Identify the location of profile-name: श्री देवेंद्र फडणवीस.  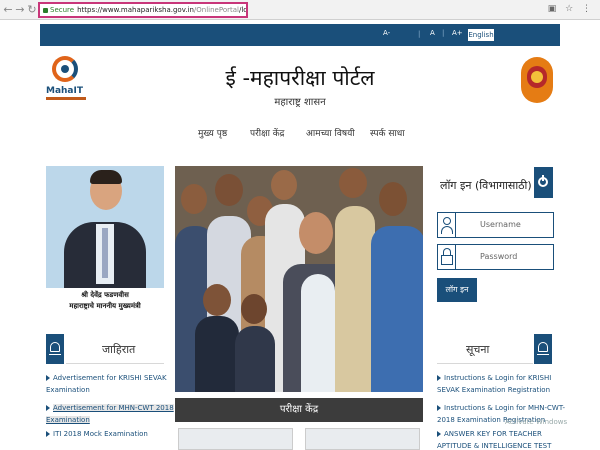
(105, 295).